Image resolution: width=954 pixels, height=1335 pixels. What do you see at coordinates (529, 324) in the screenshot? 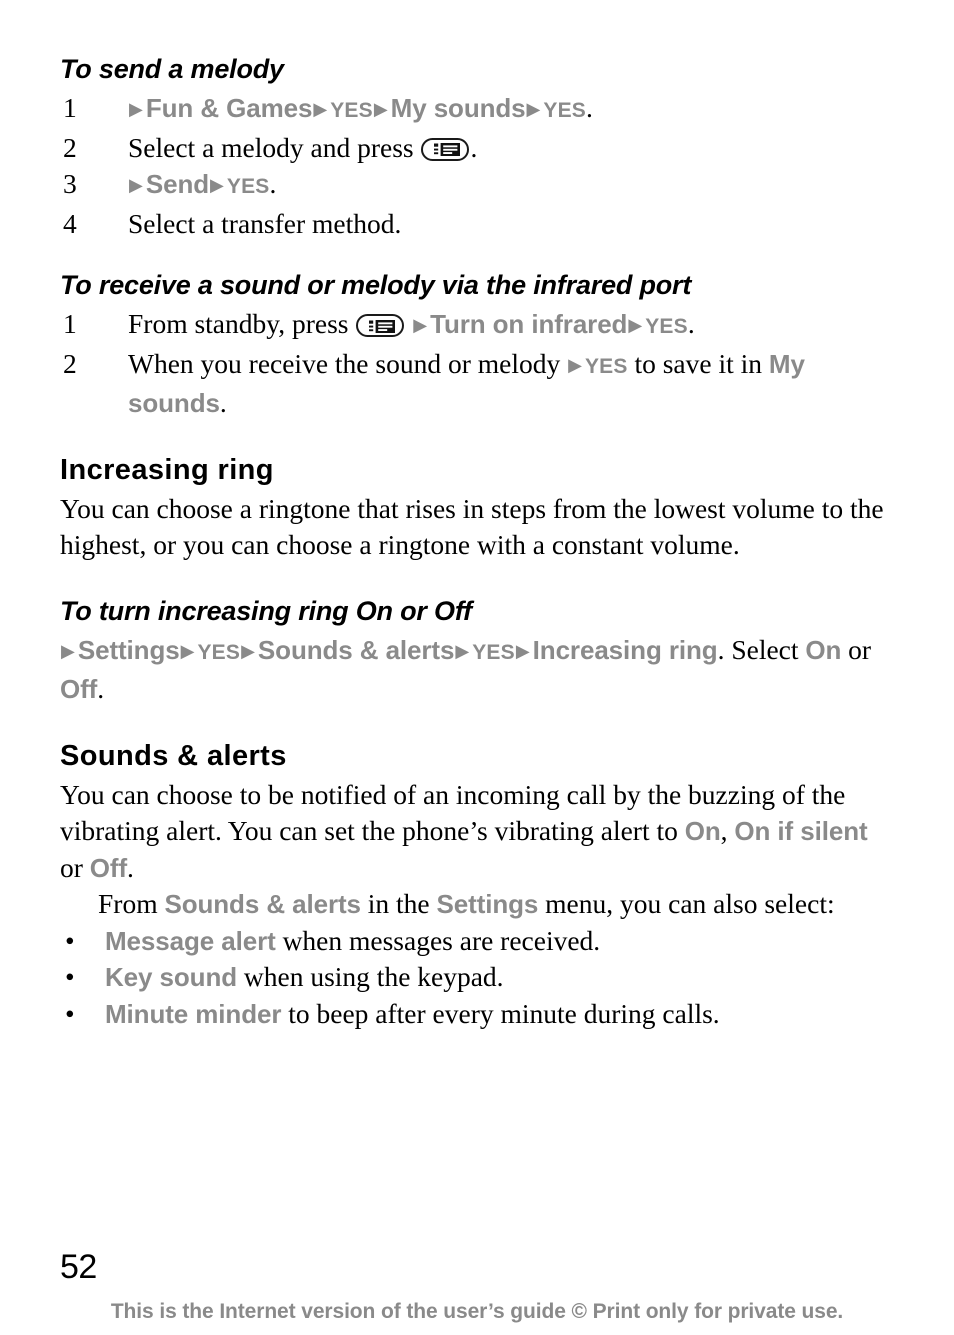
I see `ui-menu-reference: Turn on infrared` at bounding box center [529, 324].